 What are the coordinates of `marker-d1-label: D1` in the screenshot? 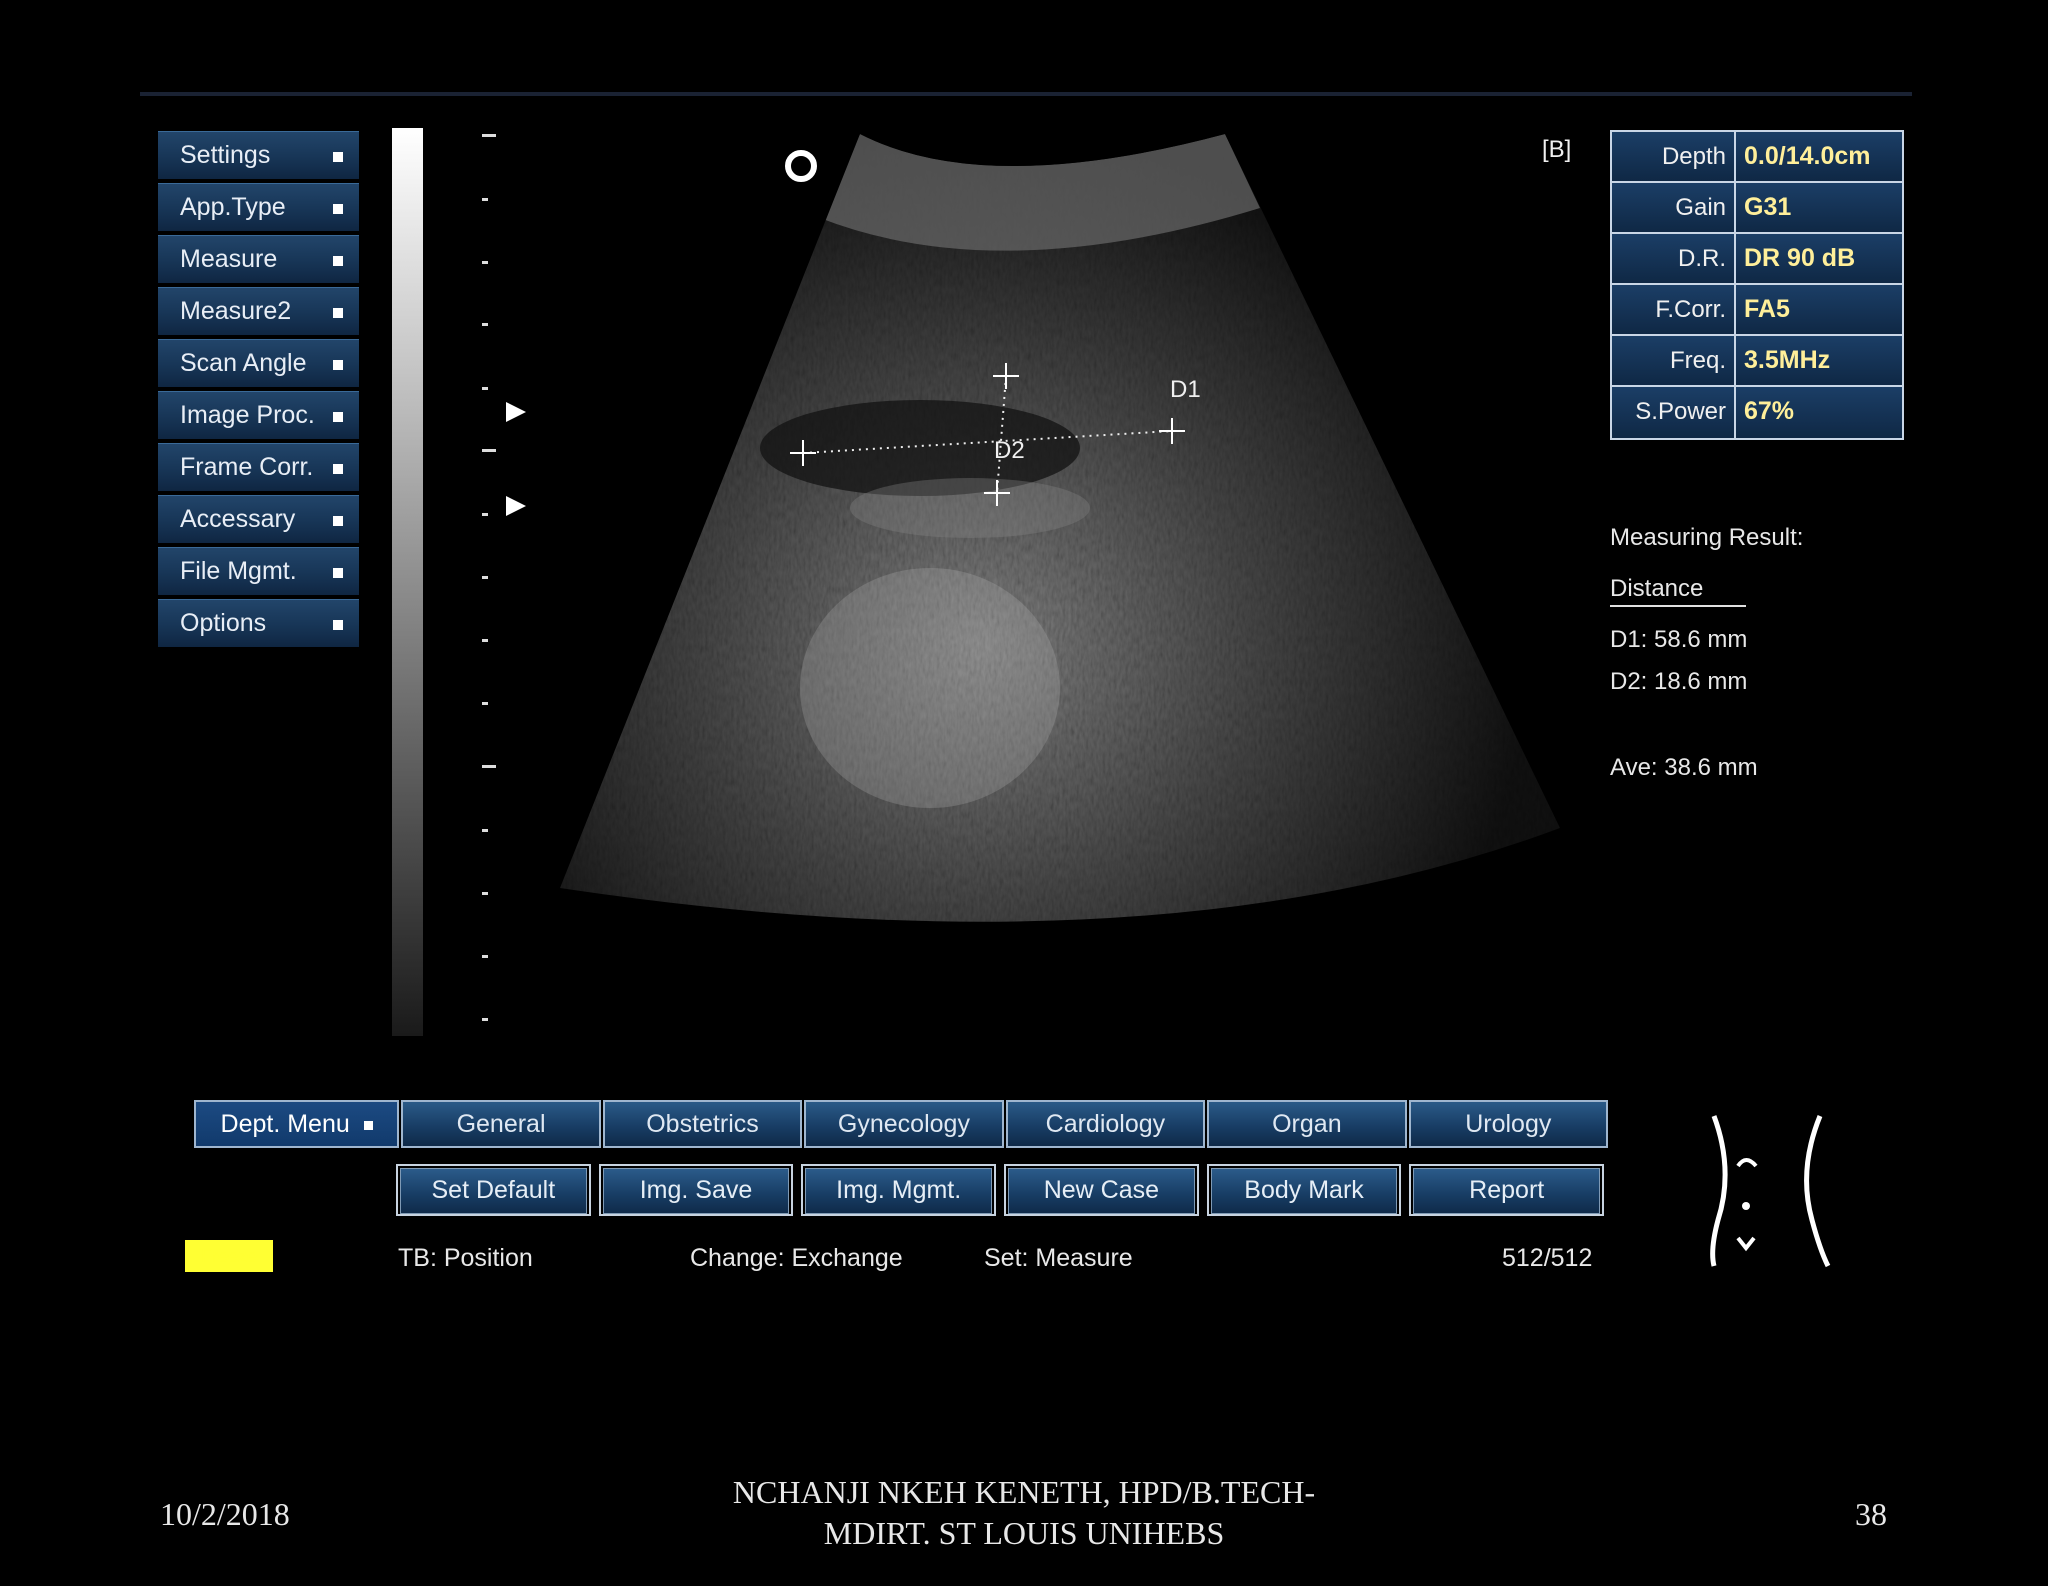 It's located at (1185, 389).